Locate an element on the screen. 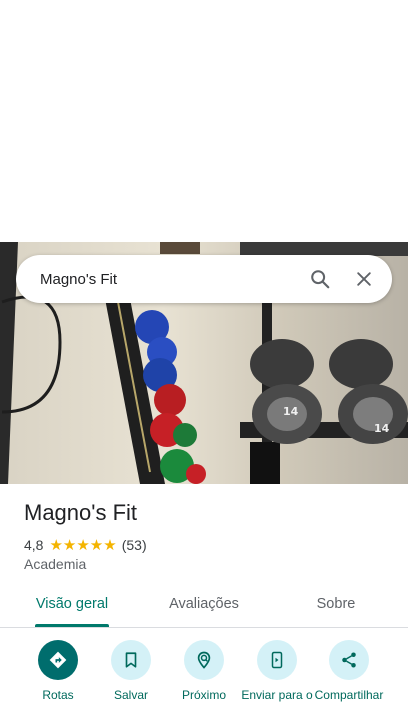 This screenshot has width=408, height=726. share-icon is located at coordinates (349, 660).